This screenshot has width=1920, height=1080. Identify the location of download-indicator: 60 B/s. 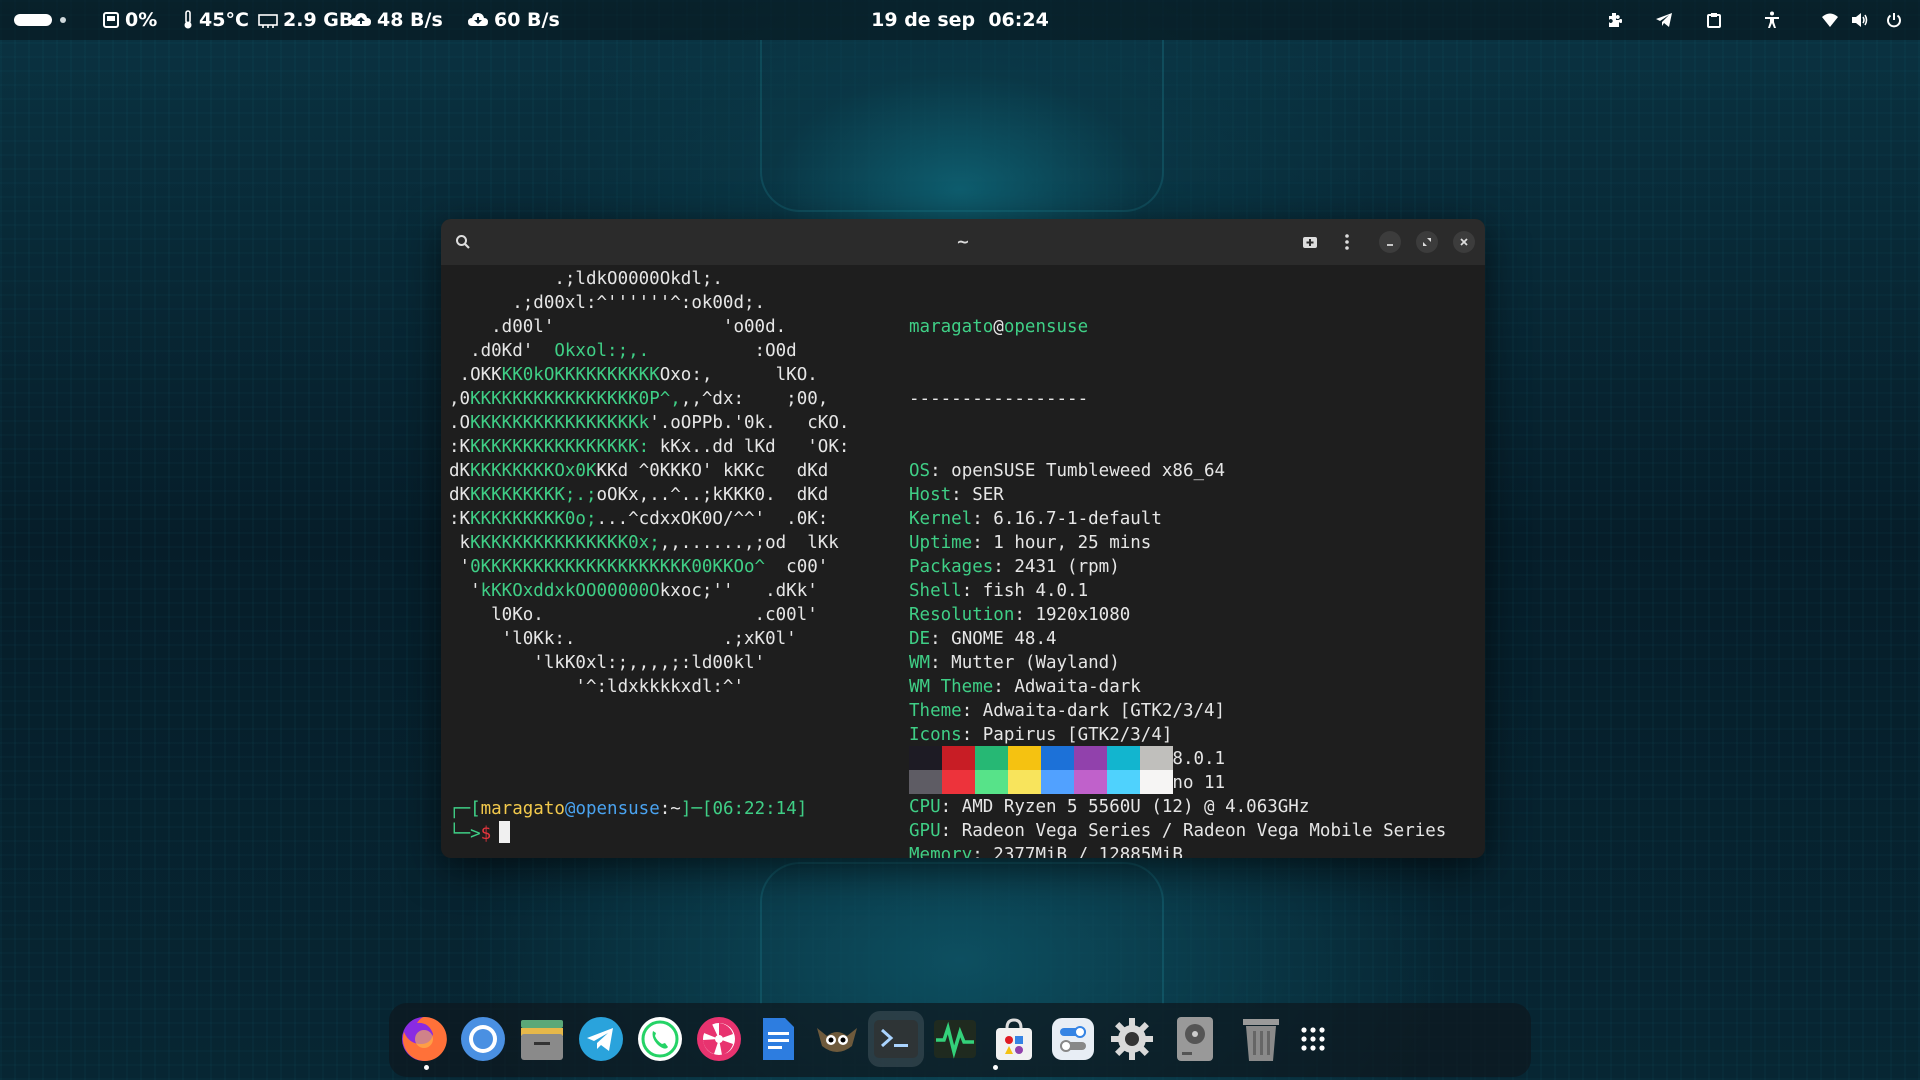
(513, 20).